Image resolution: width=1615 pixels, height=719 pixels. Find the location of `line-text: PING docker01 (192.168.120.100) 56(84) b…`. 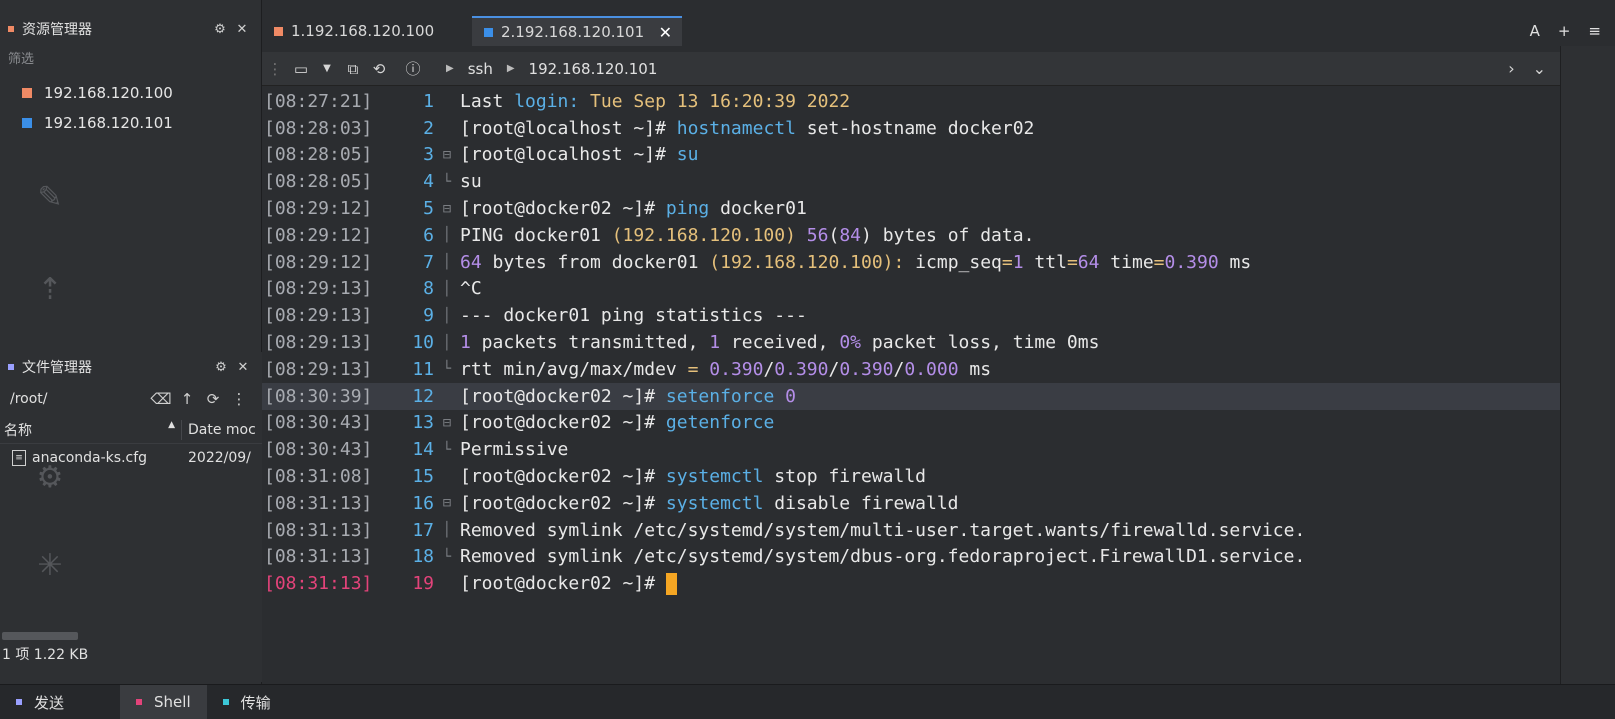

line-text: PING docker01 (192.168.120.100) 56(84) b… is located at coordinates (747, 235).